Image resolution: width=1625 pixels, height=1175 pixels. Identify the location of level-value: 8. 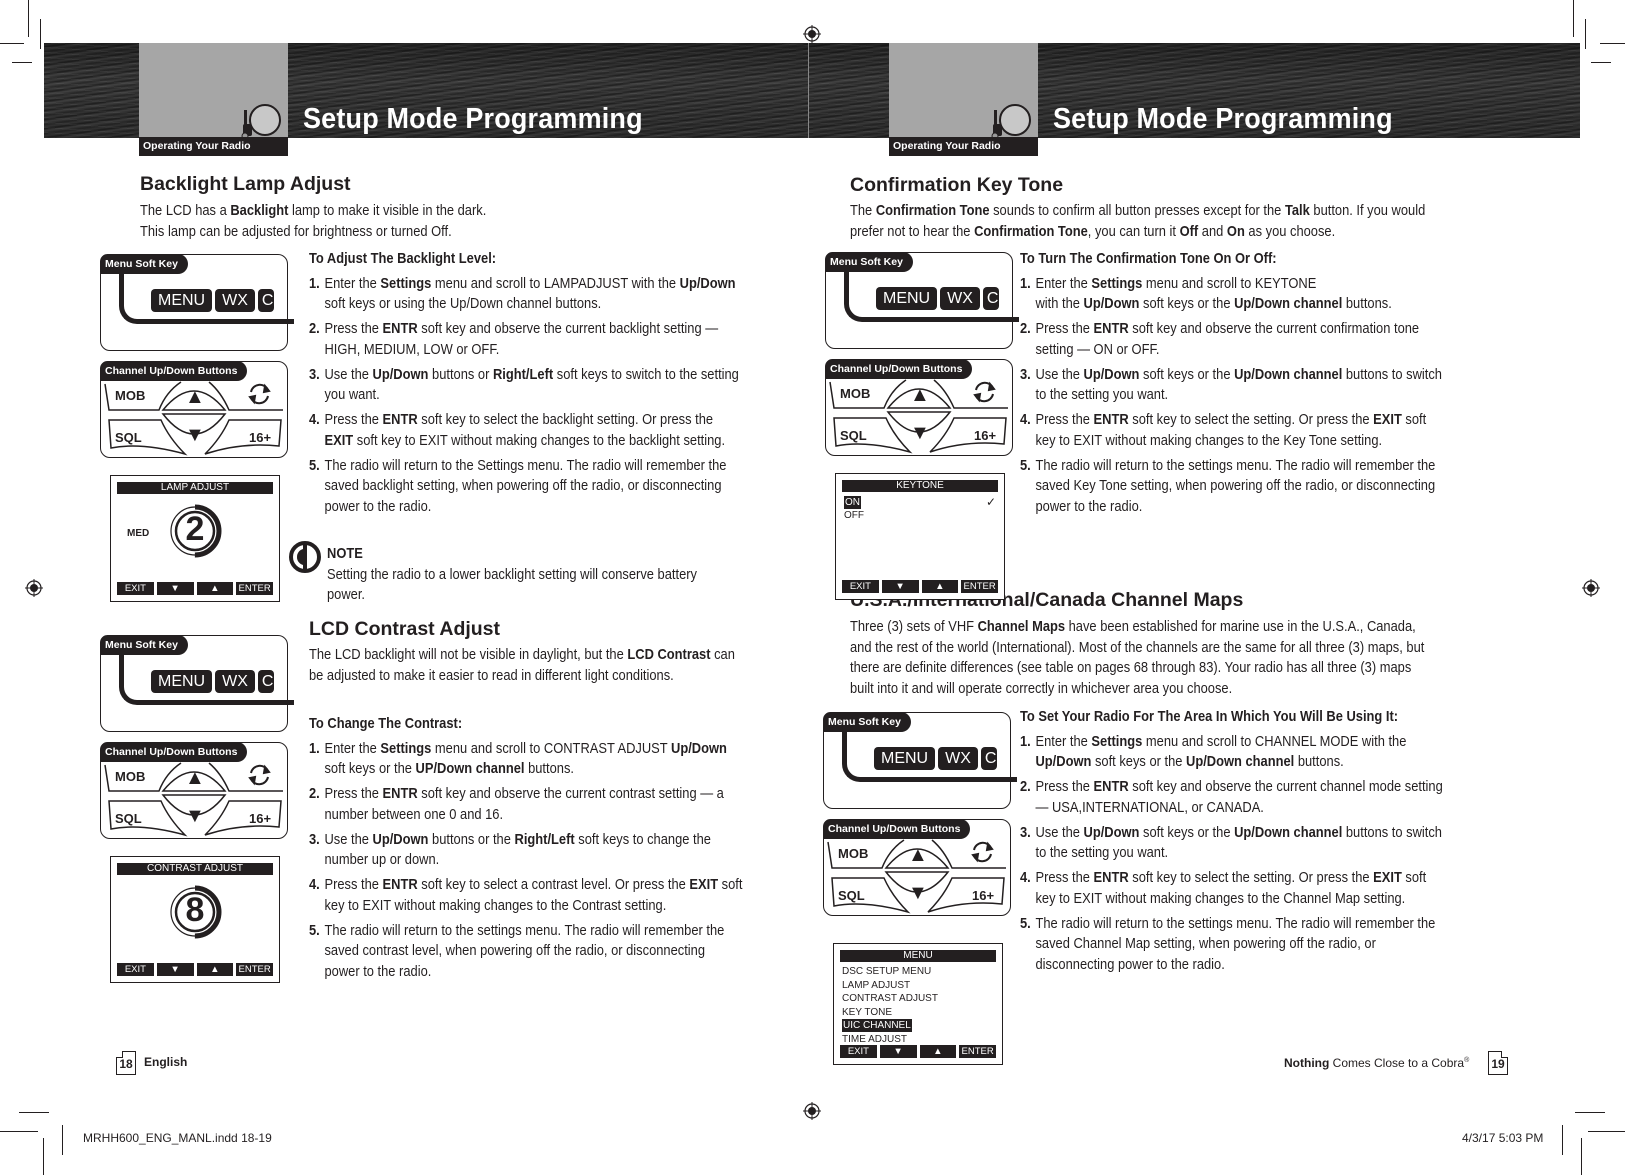
(195, 910).